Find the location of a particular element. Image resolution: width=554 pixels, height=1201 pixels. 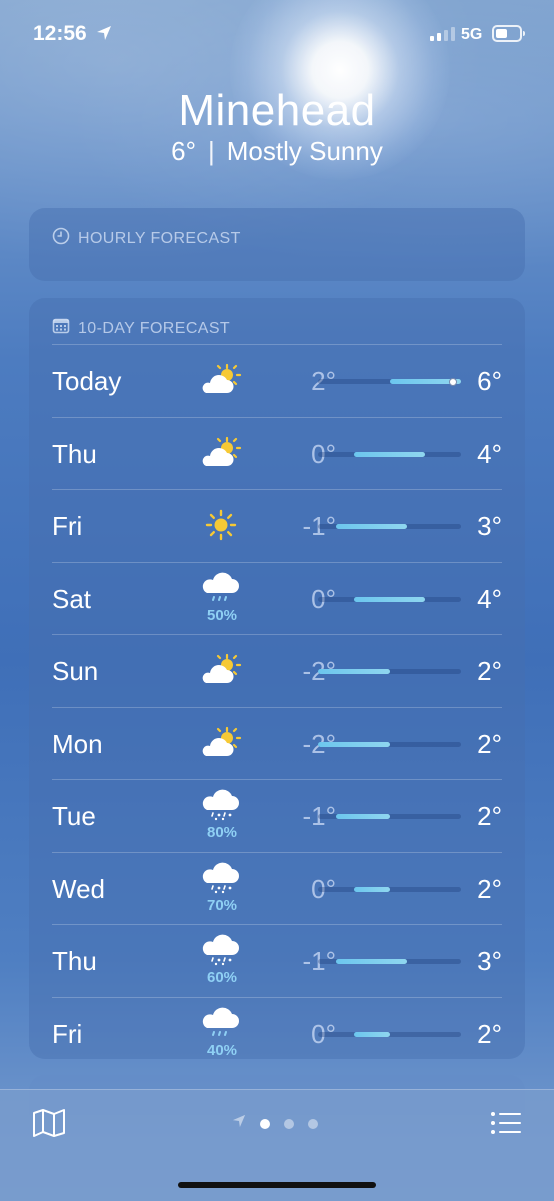

current-summary: 6° | Mostly Sunny is located at coordinates (277, 151).